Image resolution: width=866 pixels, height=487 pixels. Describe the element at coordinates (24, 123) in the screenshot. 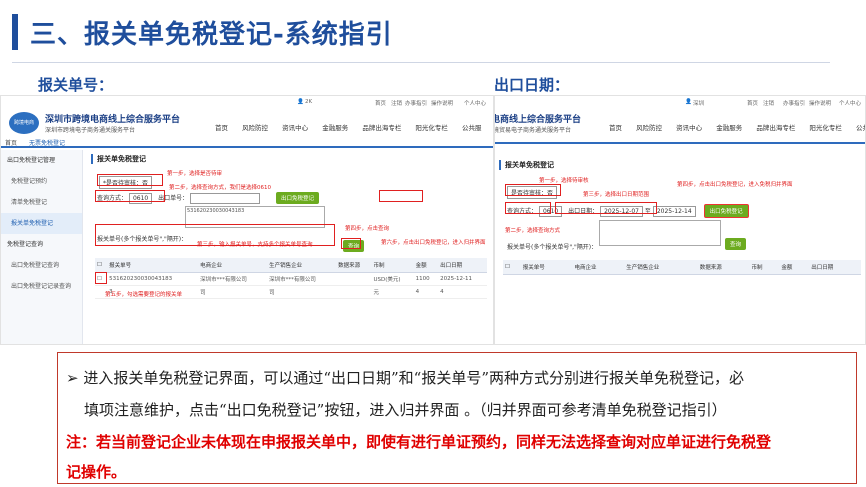

I see `portal-logo: 跨境电商` at that location.